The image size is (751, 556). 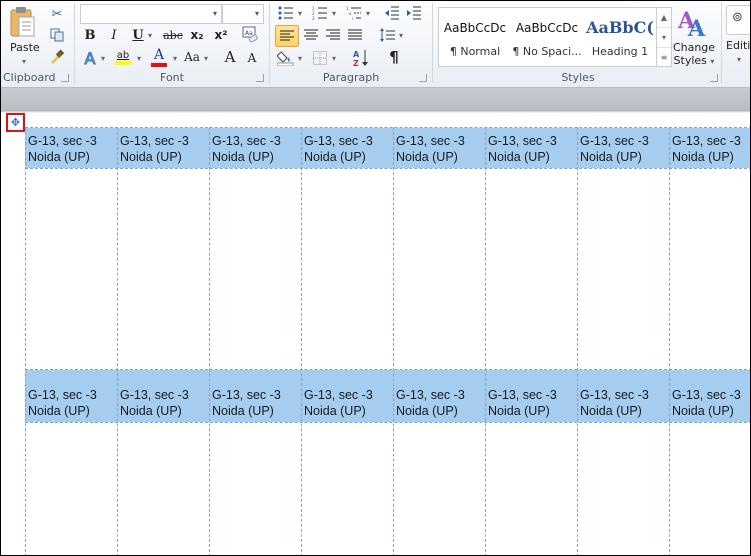 I want to click on copy-icon, so click(x=57, y=35).